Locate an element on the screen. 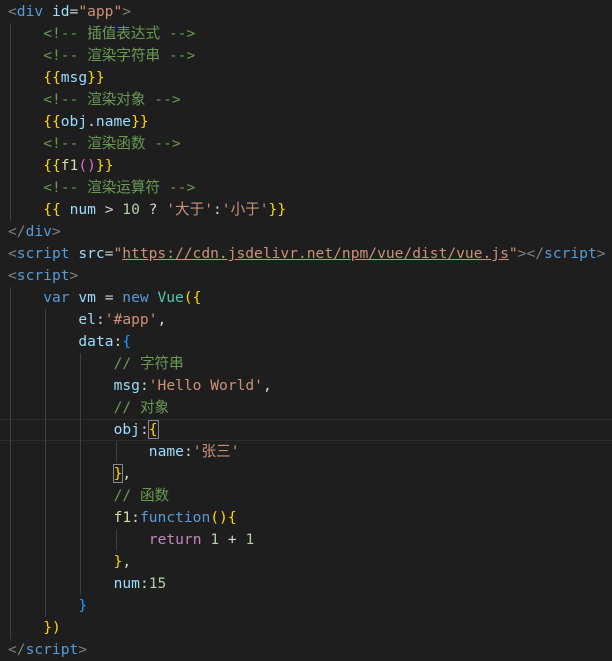 The image size is (612, 661). code-line: </div> is located at coordinates (306, 232).